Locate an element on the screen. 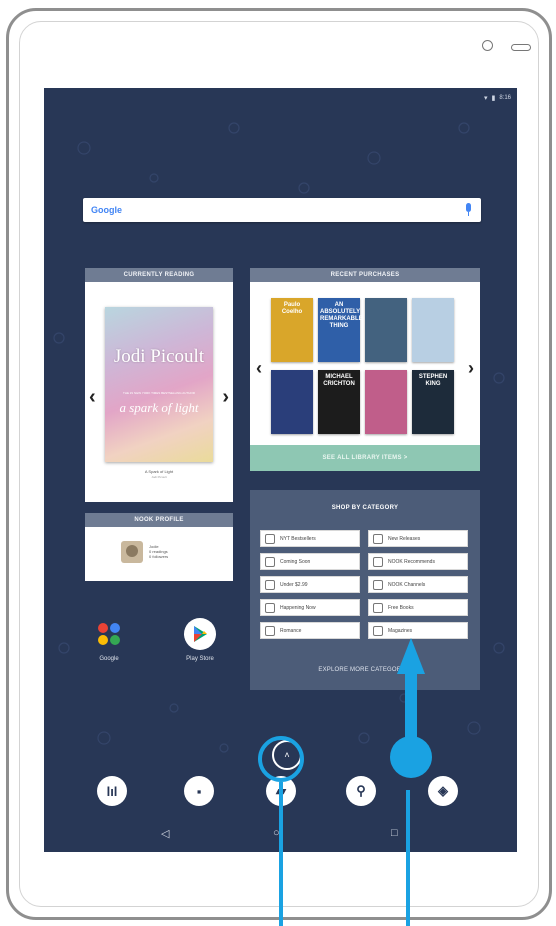  category-button: Under $2.99 is located at coordinates (310, 584).